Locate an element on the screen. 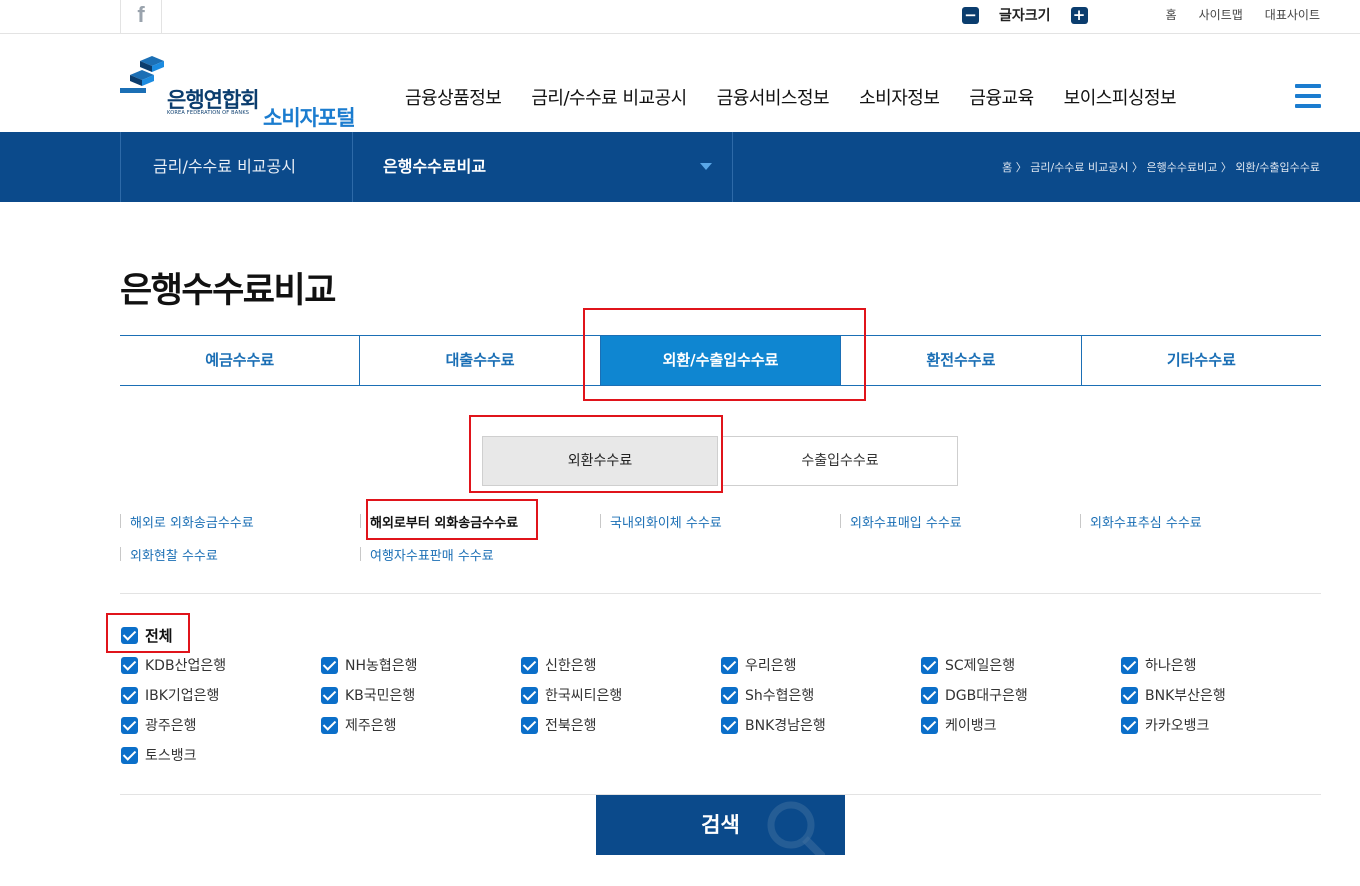 Image resolution: width=1360 pixels, height=886 pixels. bank-checkbox: BNK경남은행 is located at coordinates (773, 725).